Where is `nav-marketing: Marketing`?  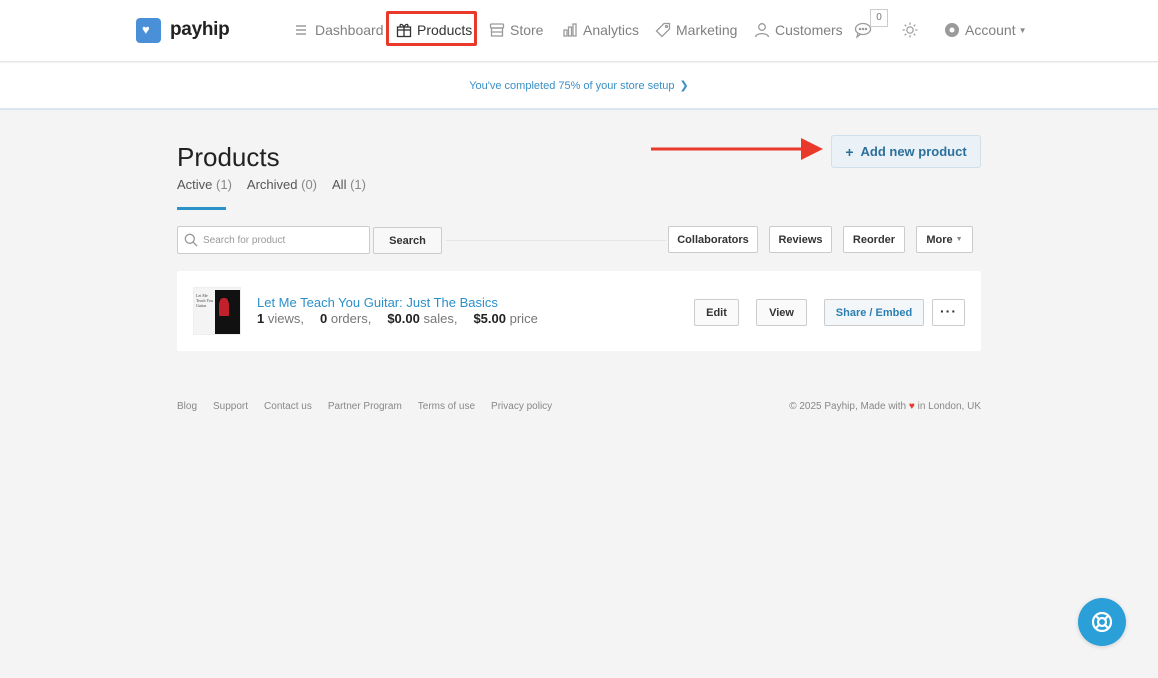
nav-marketing: Marketing is located at coordinates (696, 30).